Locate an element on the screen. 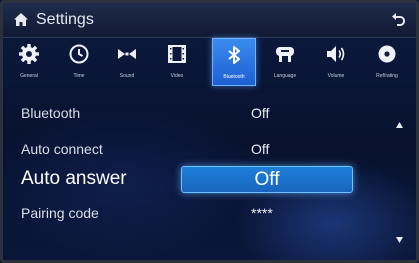 The height and width of the screenshot is (263, 419). tab-volume: Volume is located at coordinates (336, 62).